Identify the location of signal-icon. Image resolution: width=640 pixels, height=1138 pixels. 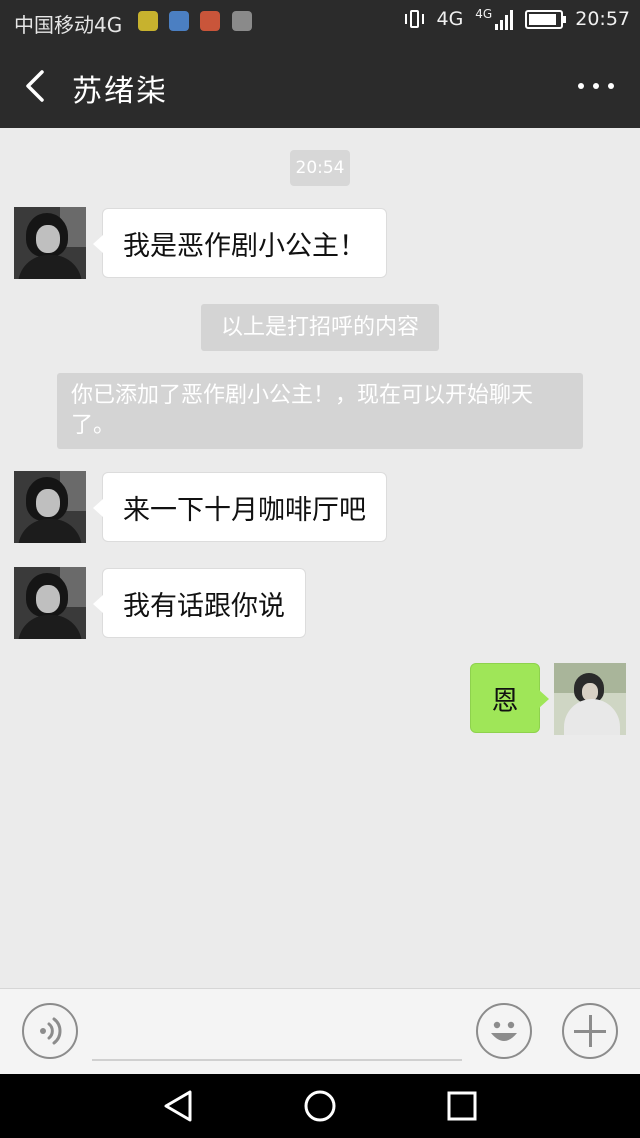
(504, 19).